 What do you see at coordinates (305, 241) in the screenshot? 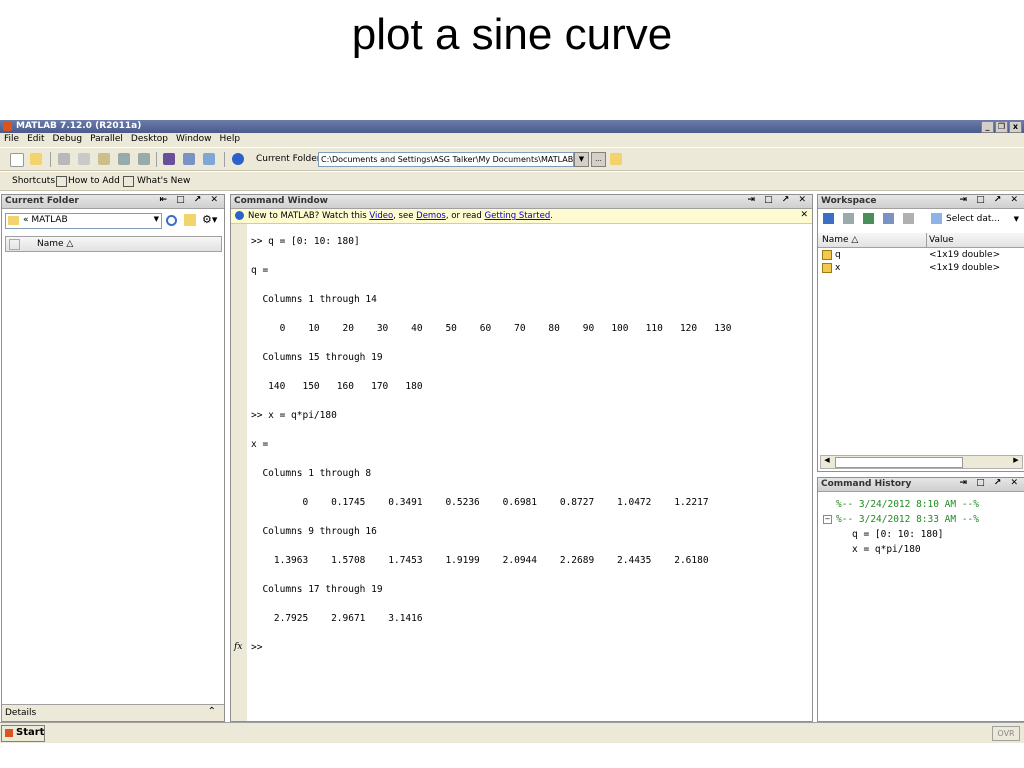
I see `command-line: >> q = [0: 10: 180]` at bounding box center [305, 241].